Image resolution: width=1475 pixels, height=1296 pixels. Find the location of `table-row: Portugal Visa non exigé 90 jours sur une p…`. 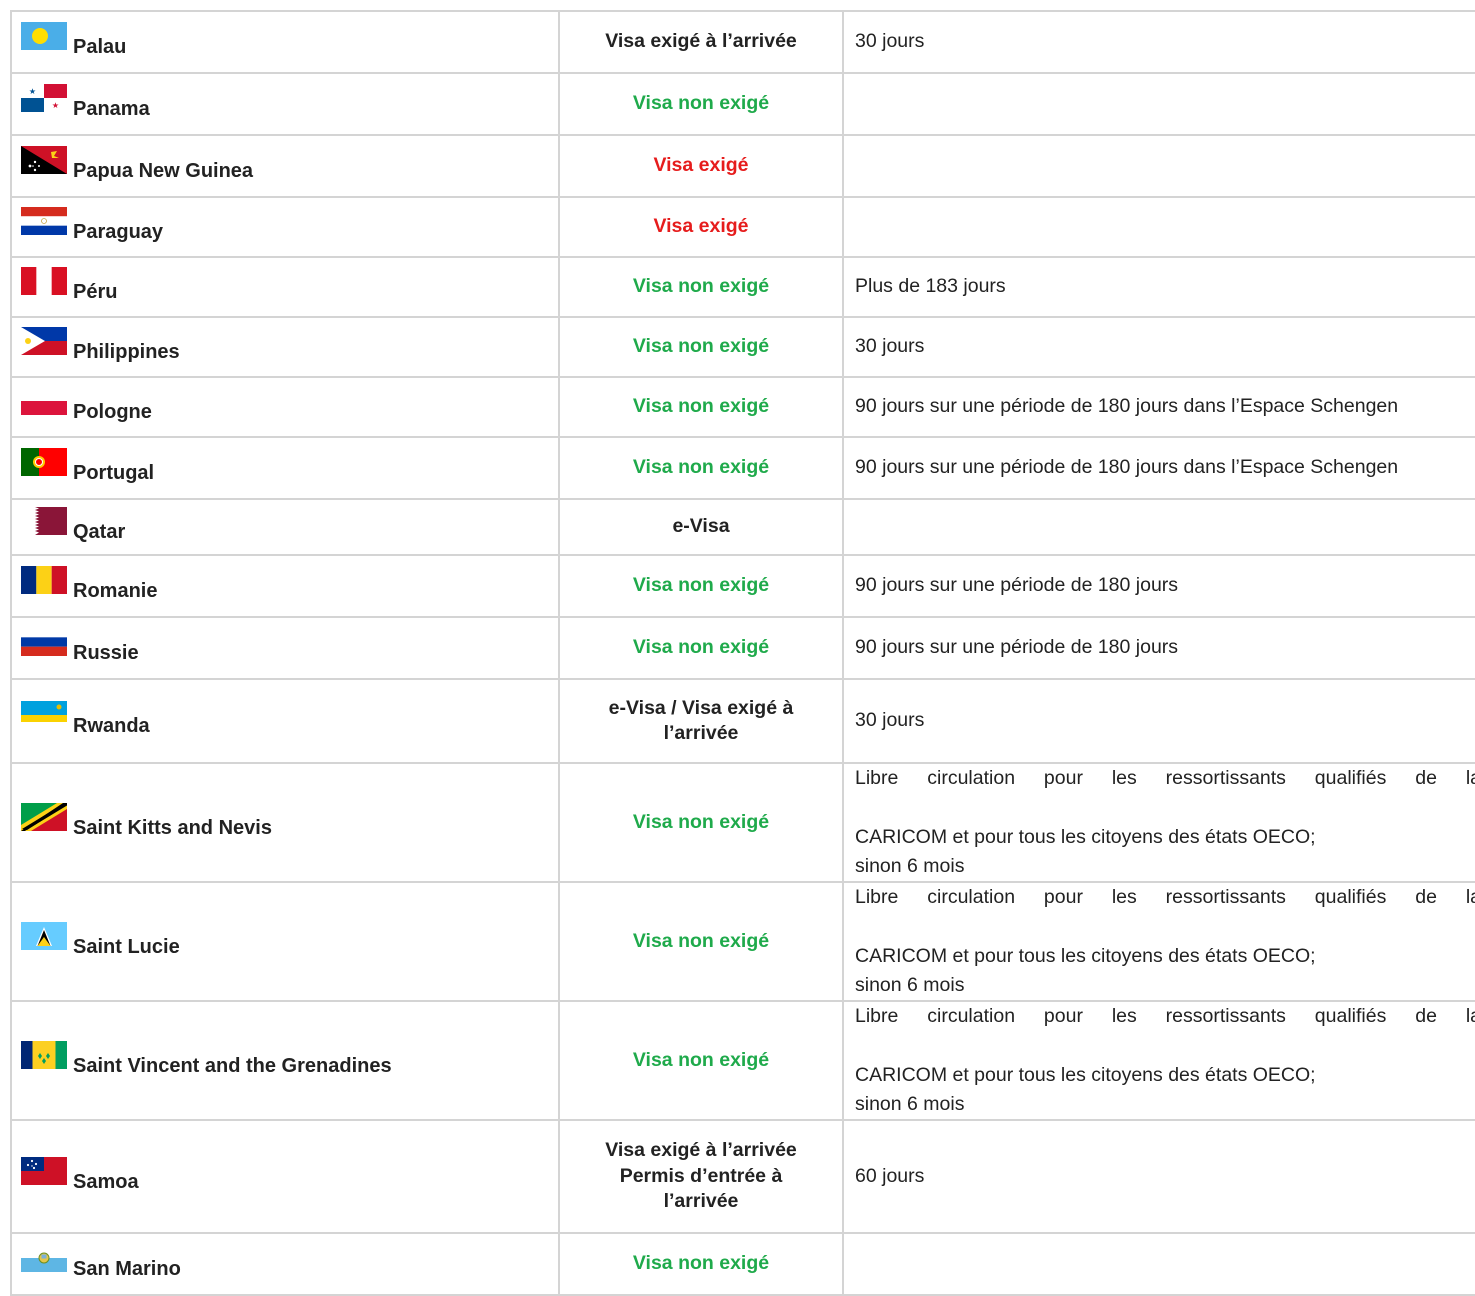

table-row: Portugal Visa non exigé 90 jours sur une p… is located at coordinates (742, 468).